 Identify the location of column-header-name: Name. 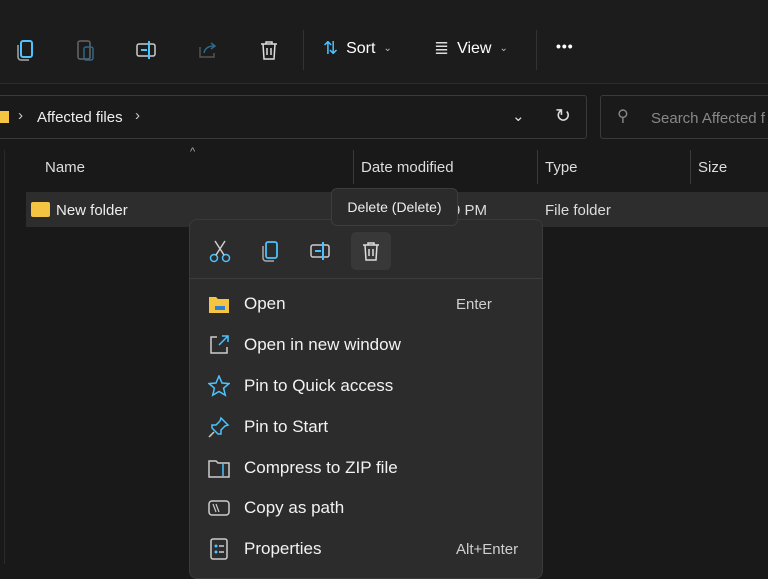
(65, 167).